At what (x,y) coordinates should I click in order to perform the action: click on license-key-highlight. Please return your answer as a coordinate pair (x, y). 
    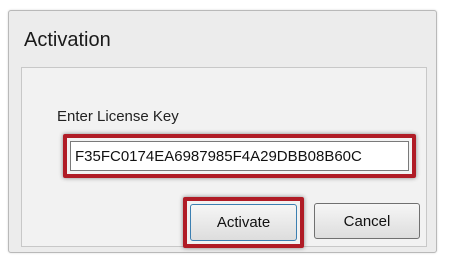
    Looking at the image, I should click on (239, 156).